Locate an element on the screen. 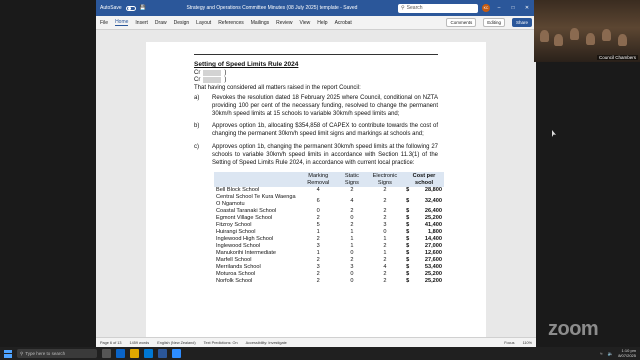 The image size is (640, 360). marking-removal-cell: 2 is located at coordinates (318, 239).